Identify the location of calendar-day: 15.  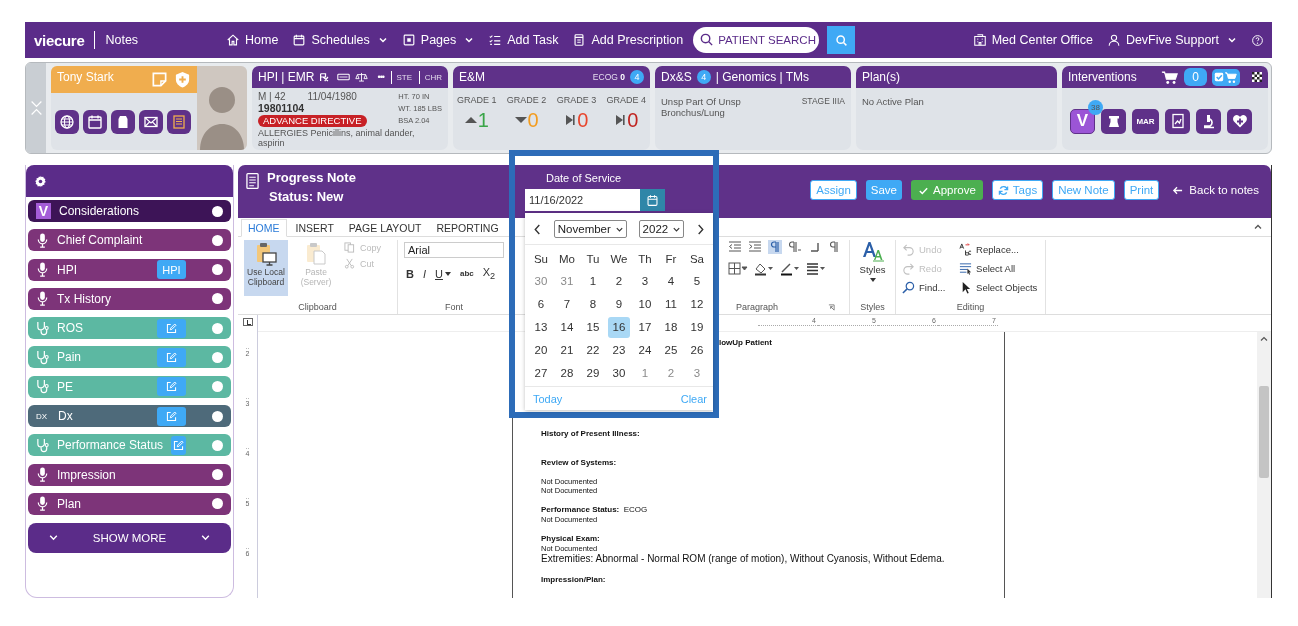
(593, 327).